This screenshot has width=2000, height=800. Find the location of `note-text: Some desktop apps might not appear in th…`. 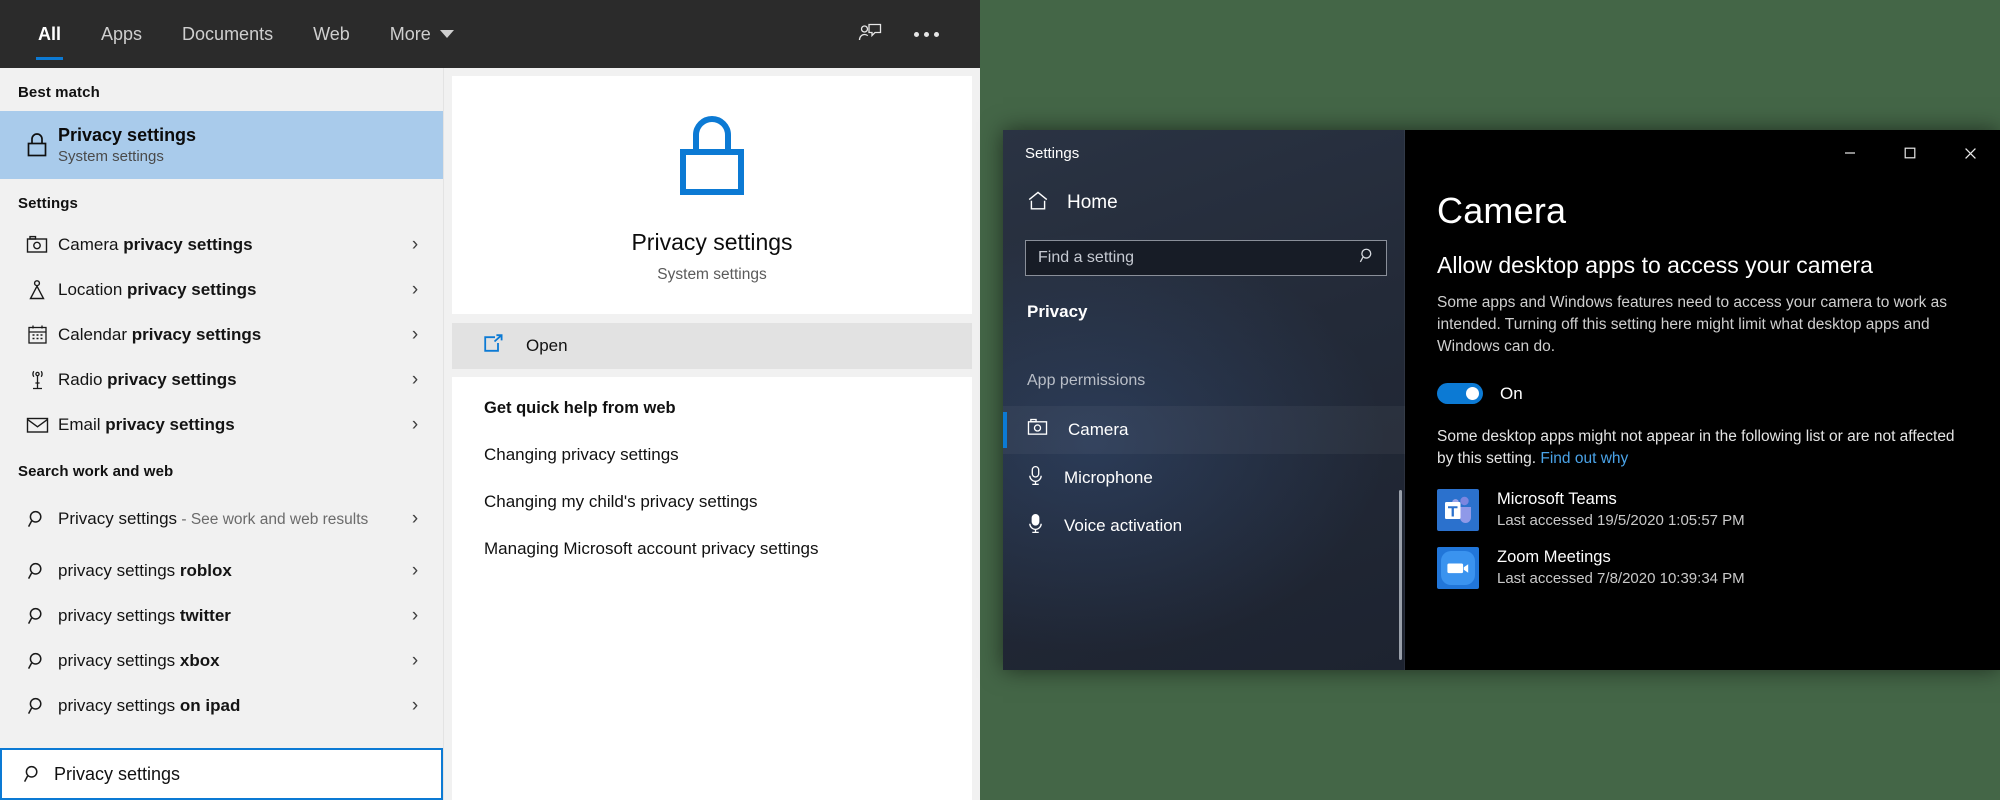

note-text: Some desktop apps might not appear in th… is located at coordinates (1696, 448).